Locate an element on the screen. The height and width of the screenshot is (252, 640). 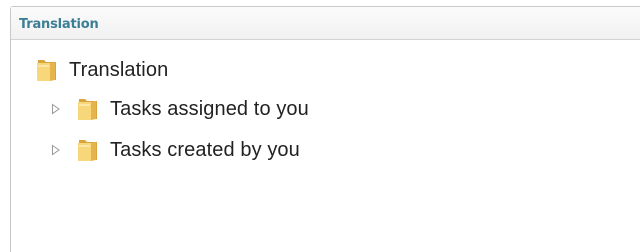
panel-header: Translation is located at coordinates (325, 23).